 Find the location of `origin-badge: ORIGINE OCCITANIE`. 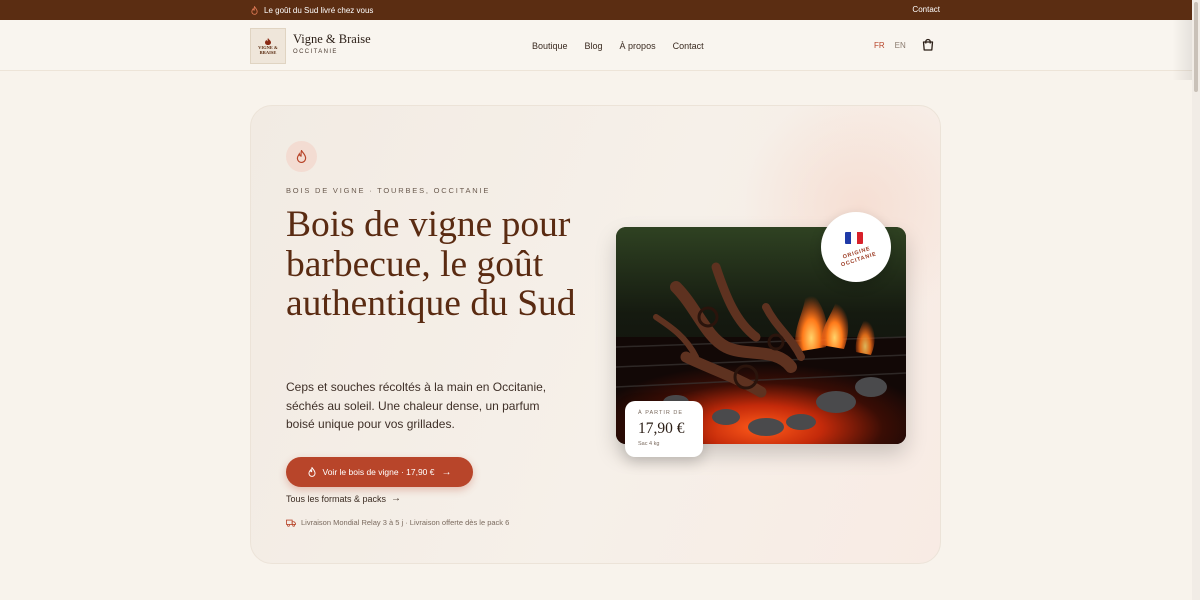

origin-badge: ORIGINE OCCITANIE is located at coordinates (856, 247).